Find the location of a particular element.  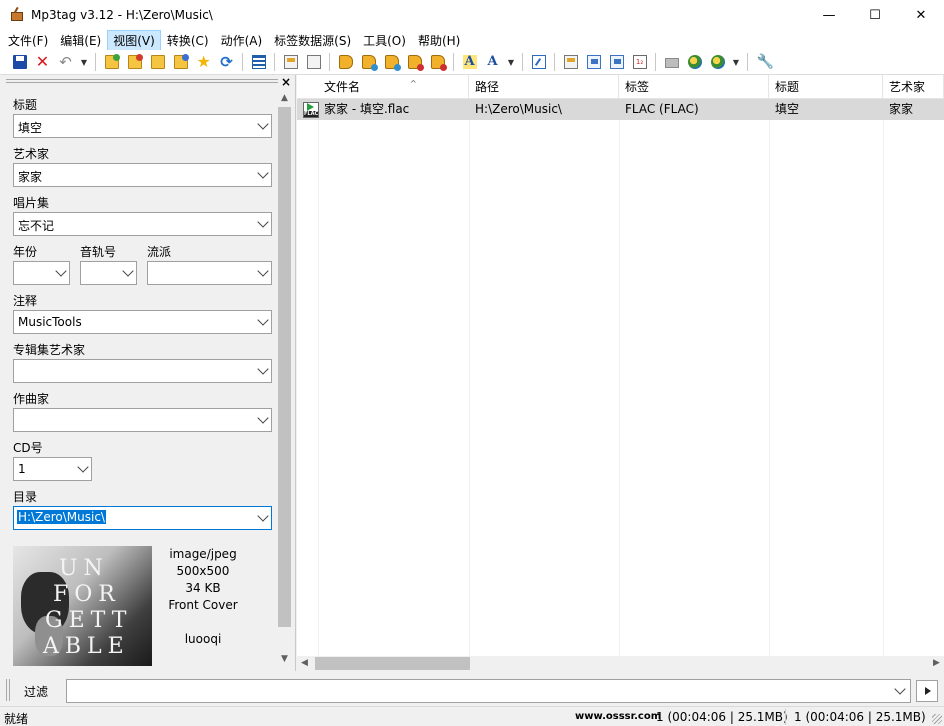

menu-convert: 转换(C) is located at coordinates (188, 40).